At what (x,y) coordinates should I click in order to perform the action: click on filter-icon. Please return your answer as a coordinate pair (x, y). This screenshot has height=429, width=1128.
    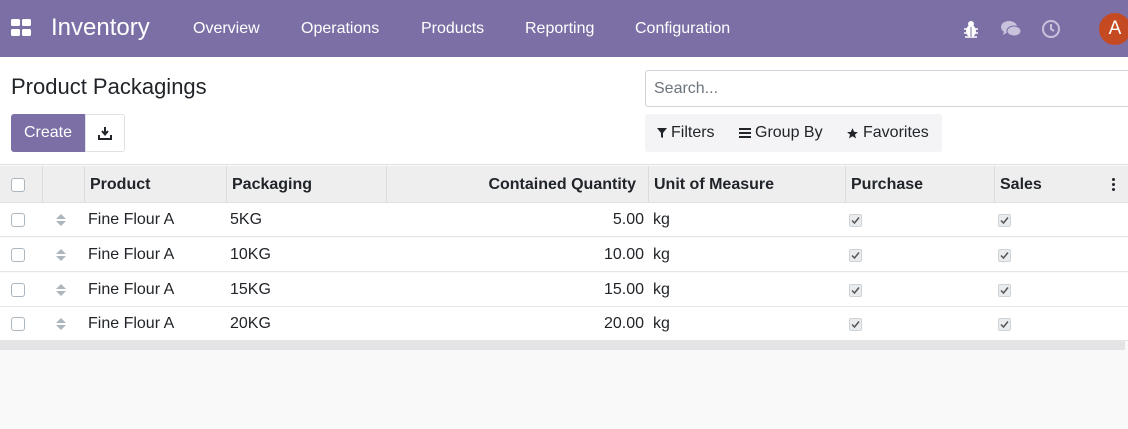
    Looking at the image, I should click on (662, 133).